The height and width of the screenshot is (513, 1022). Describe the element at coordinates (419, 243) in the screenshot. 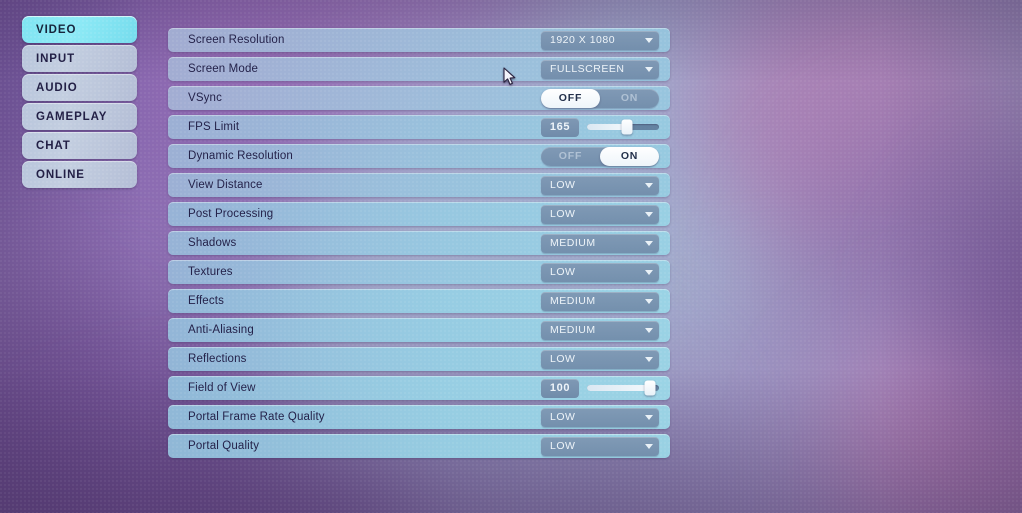

I see `setting-row-shadows: Shadows MEDIUM` at that location.